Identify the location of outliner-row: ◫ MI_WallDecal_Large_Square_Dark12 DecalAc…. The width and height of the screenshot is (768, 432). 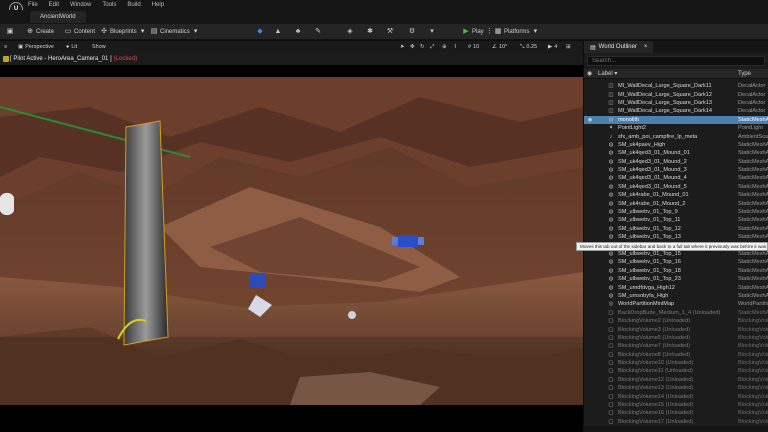
(676, 94).